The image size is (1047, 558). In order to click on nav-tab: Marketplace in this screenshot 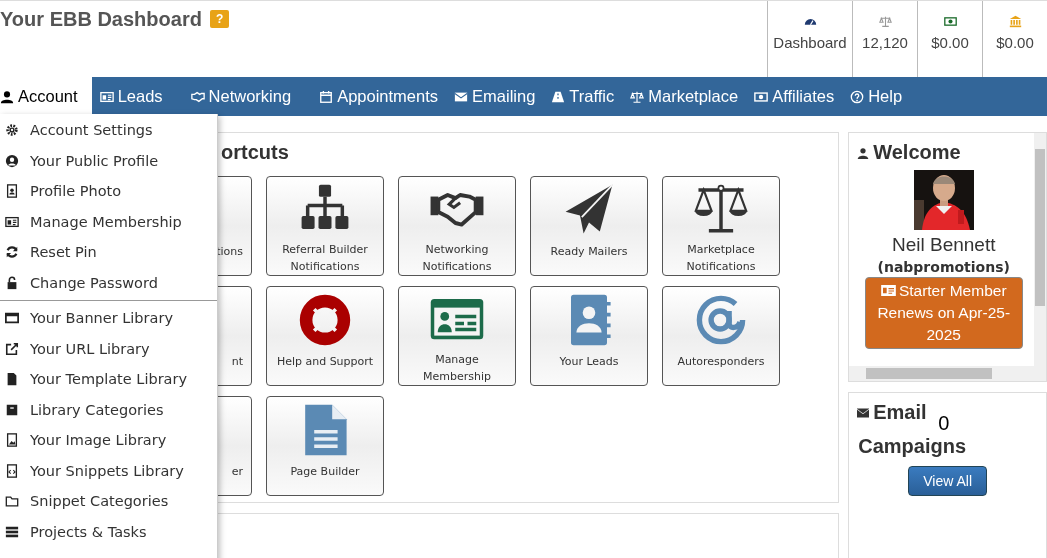, I will do `click(689, 96)`.